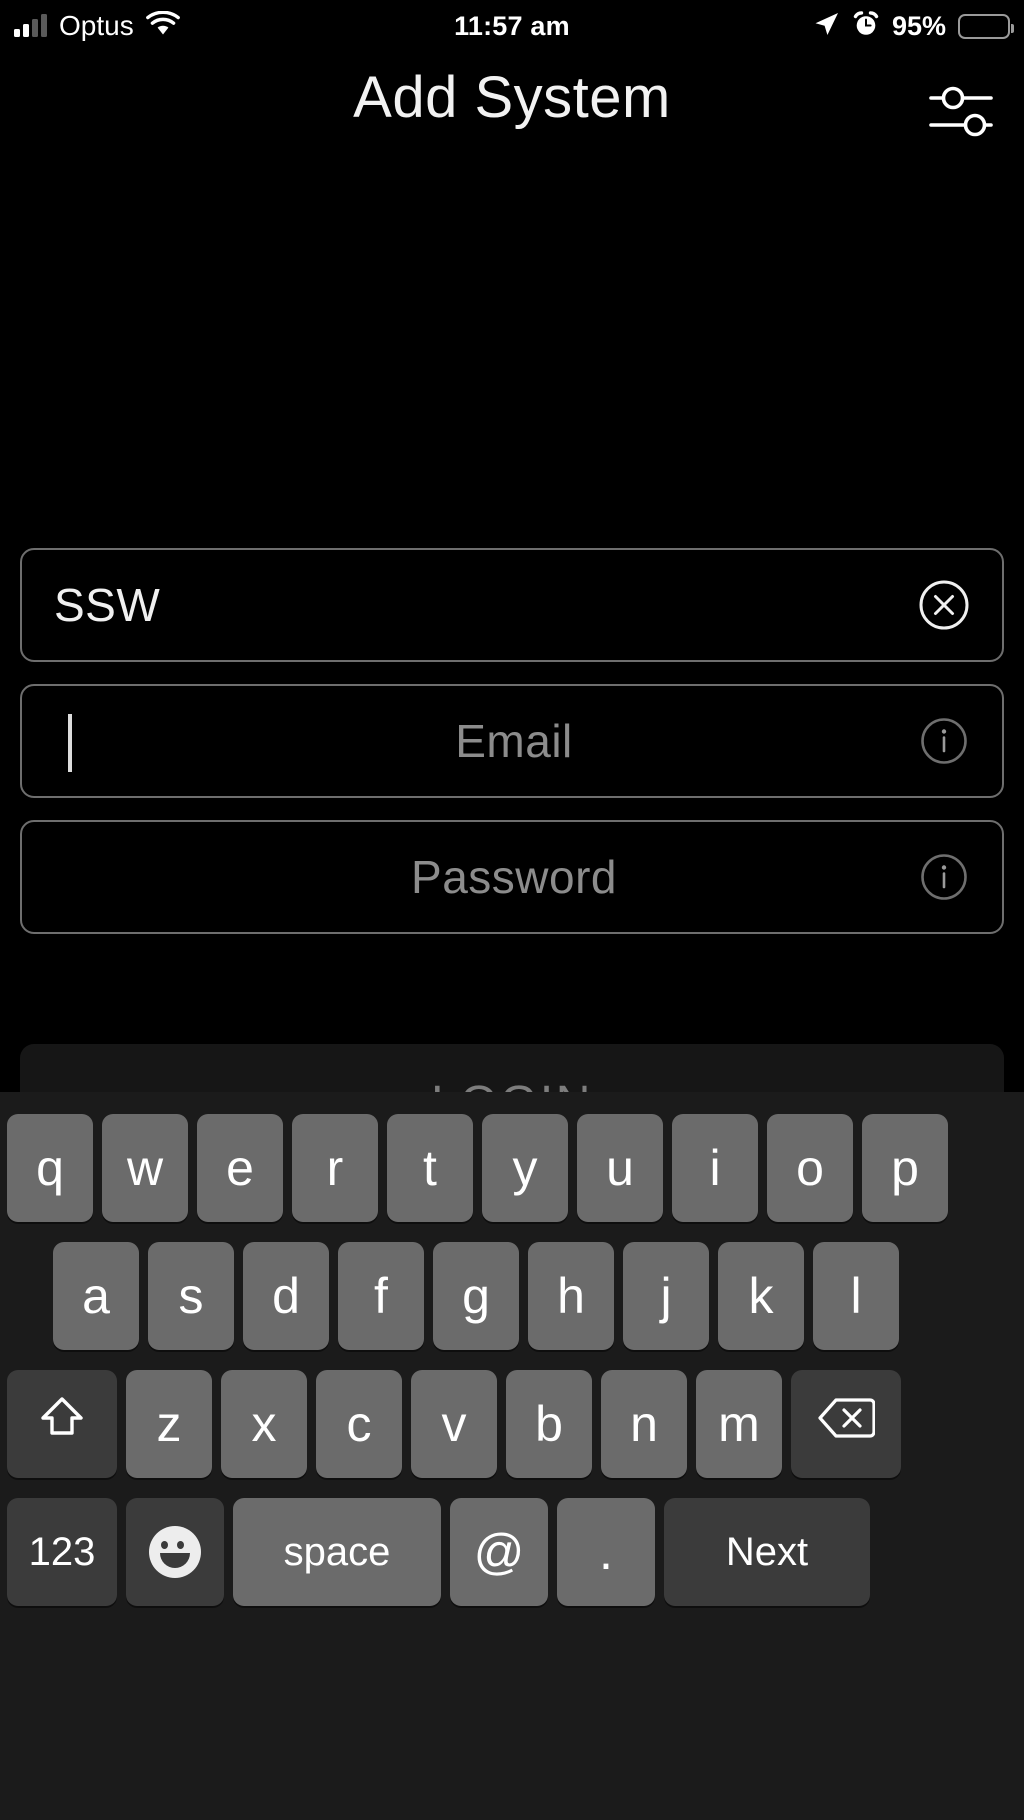 The width and height of the screenshot is (1024, 1820). Describe the element at coordinates (499, 1552) in the screenshot. I see `at-key: @` at that location.